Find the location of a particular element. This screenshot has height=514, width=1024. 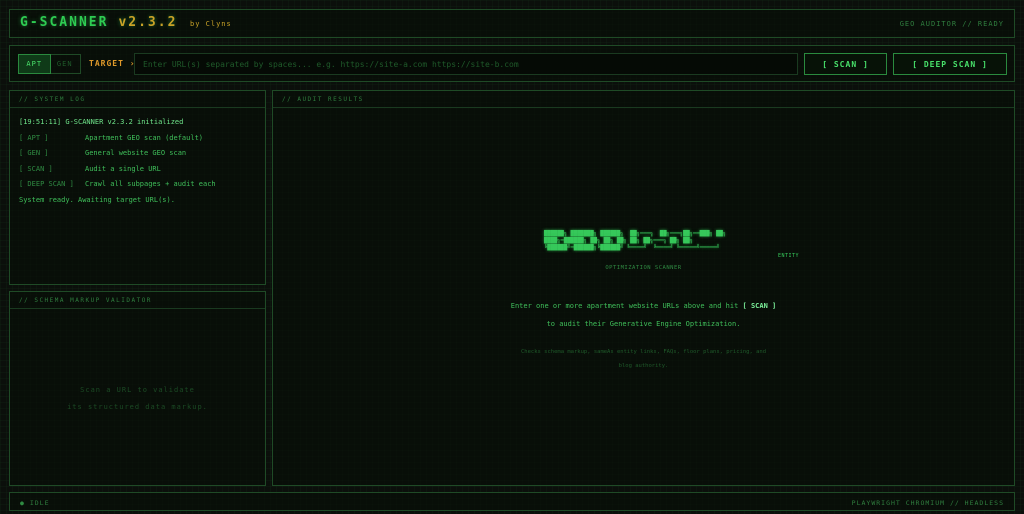

log-text: Audit a single URL is located at coordinates (123, 168).